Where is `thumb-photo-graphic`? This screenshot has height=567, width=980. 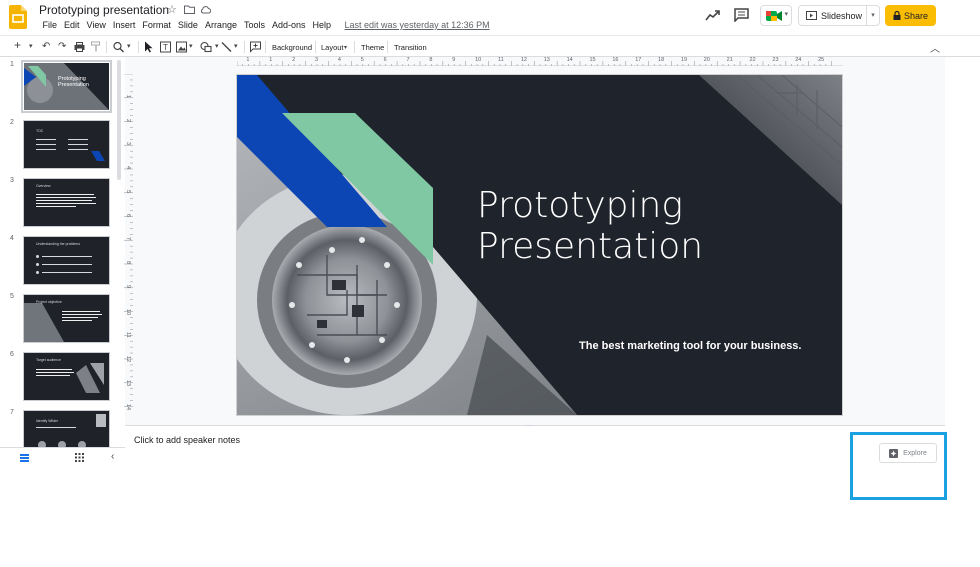
thumb-photo-graphic is located at coordinates (90, 378).